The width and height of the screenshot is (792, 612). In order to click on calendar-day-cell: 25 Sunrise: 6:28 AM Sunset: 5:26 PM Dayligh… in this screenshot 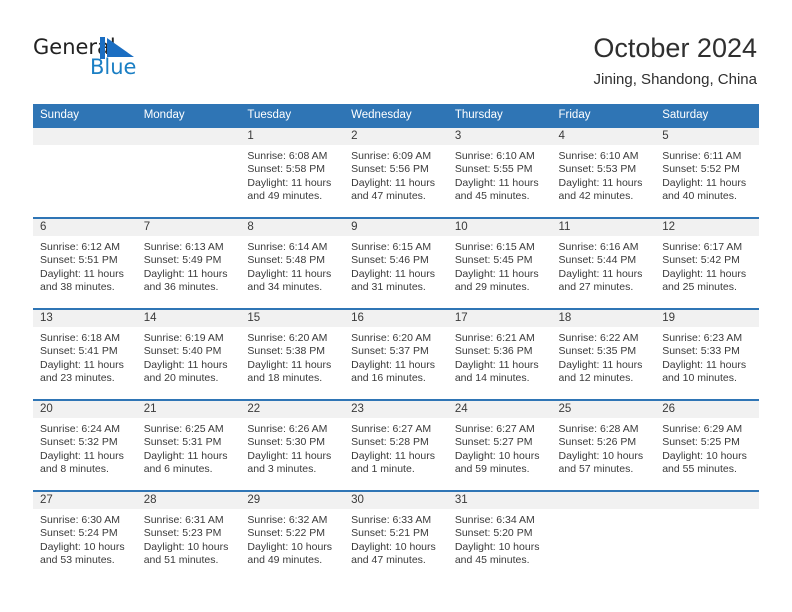, I will do `click(603, 445)`.